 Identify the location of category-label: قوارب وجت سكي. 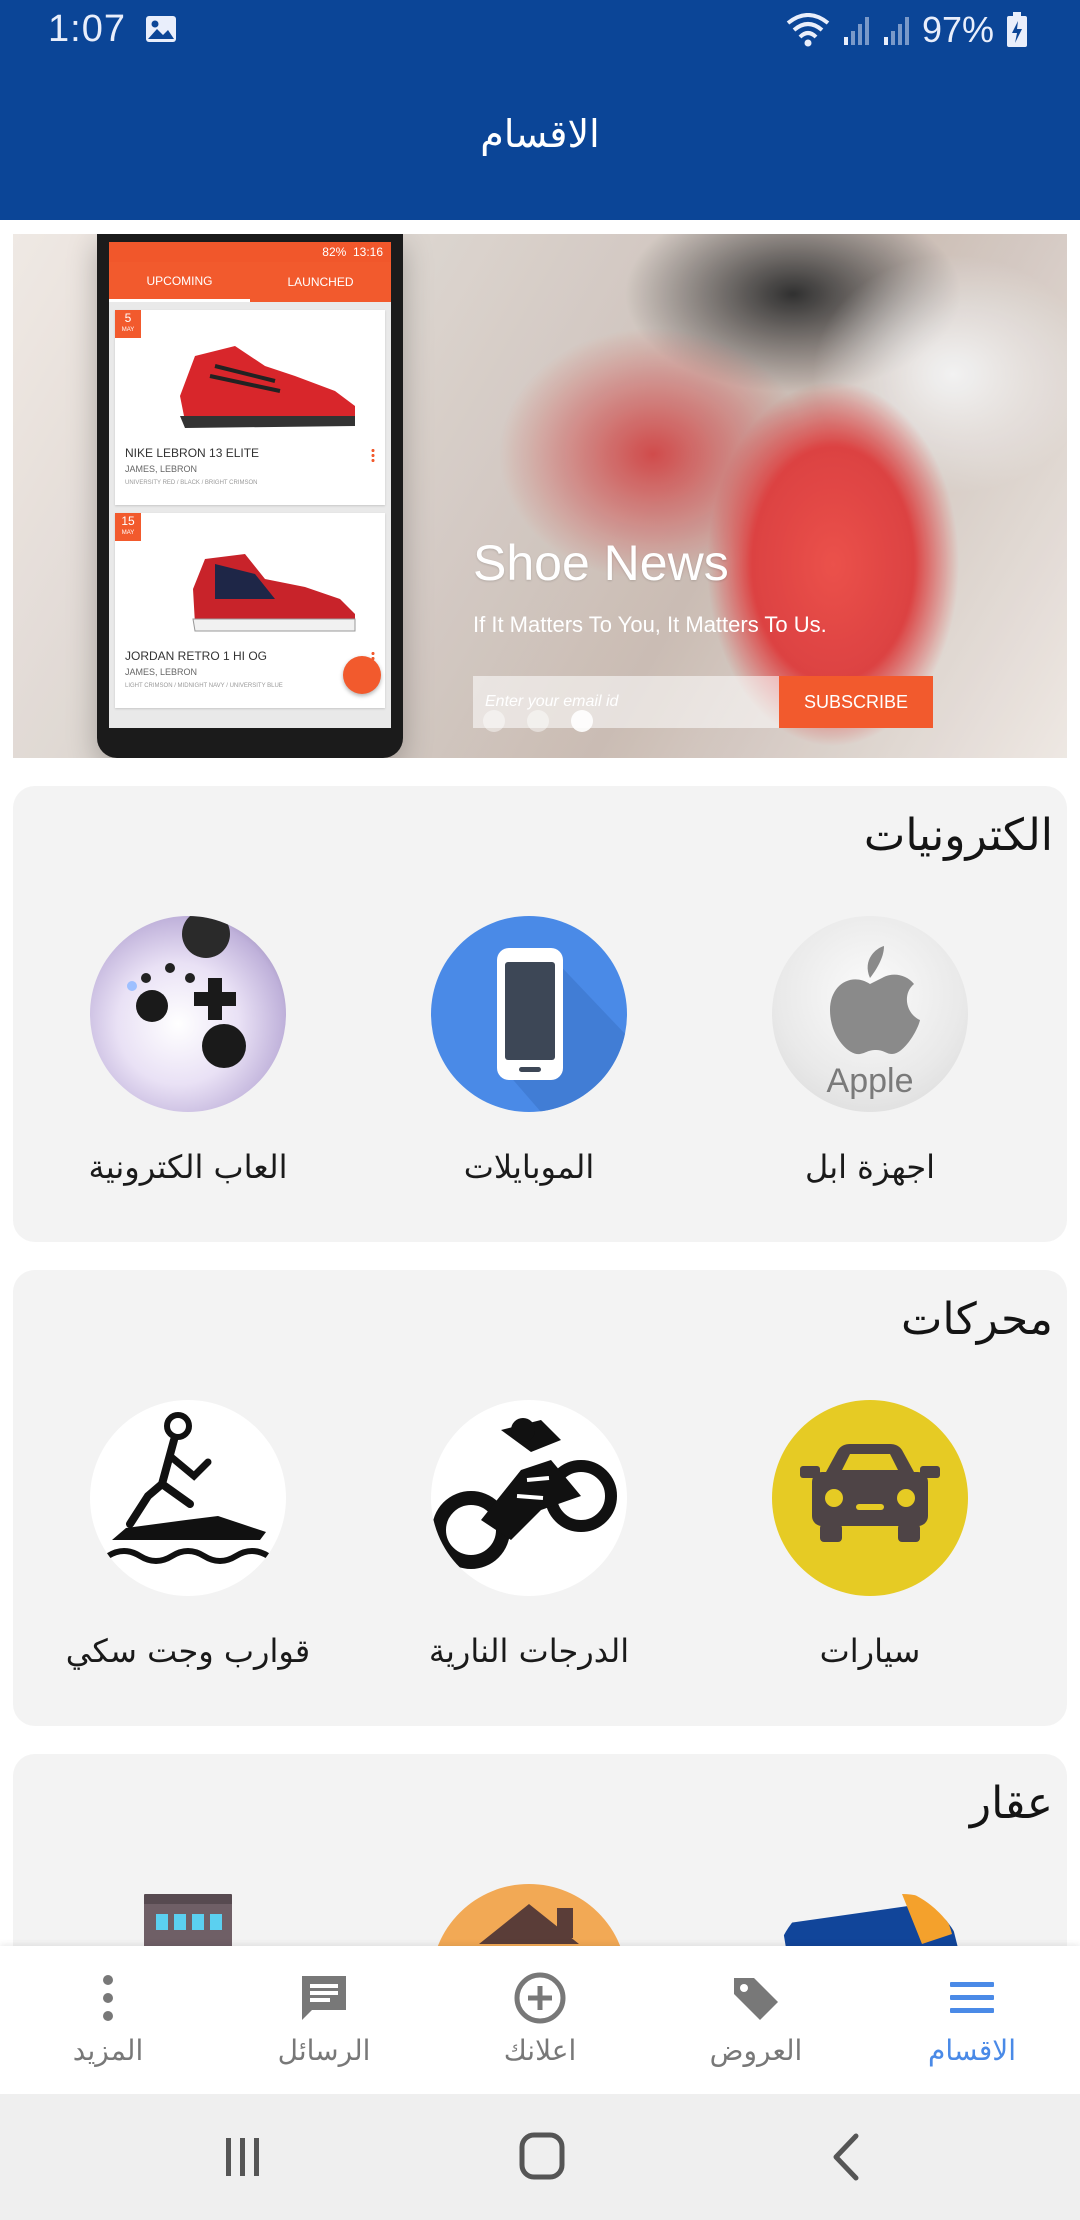
(188, 1651).